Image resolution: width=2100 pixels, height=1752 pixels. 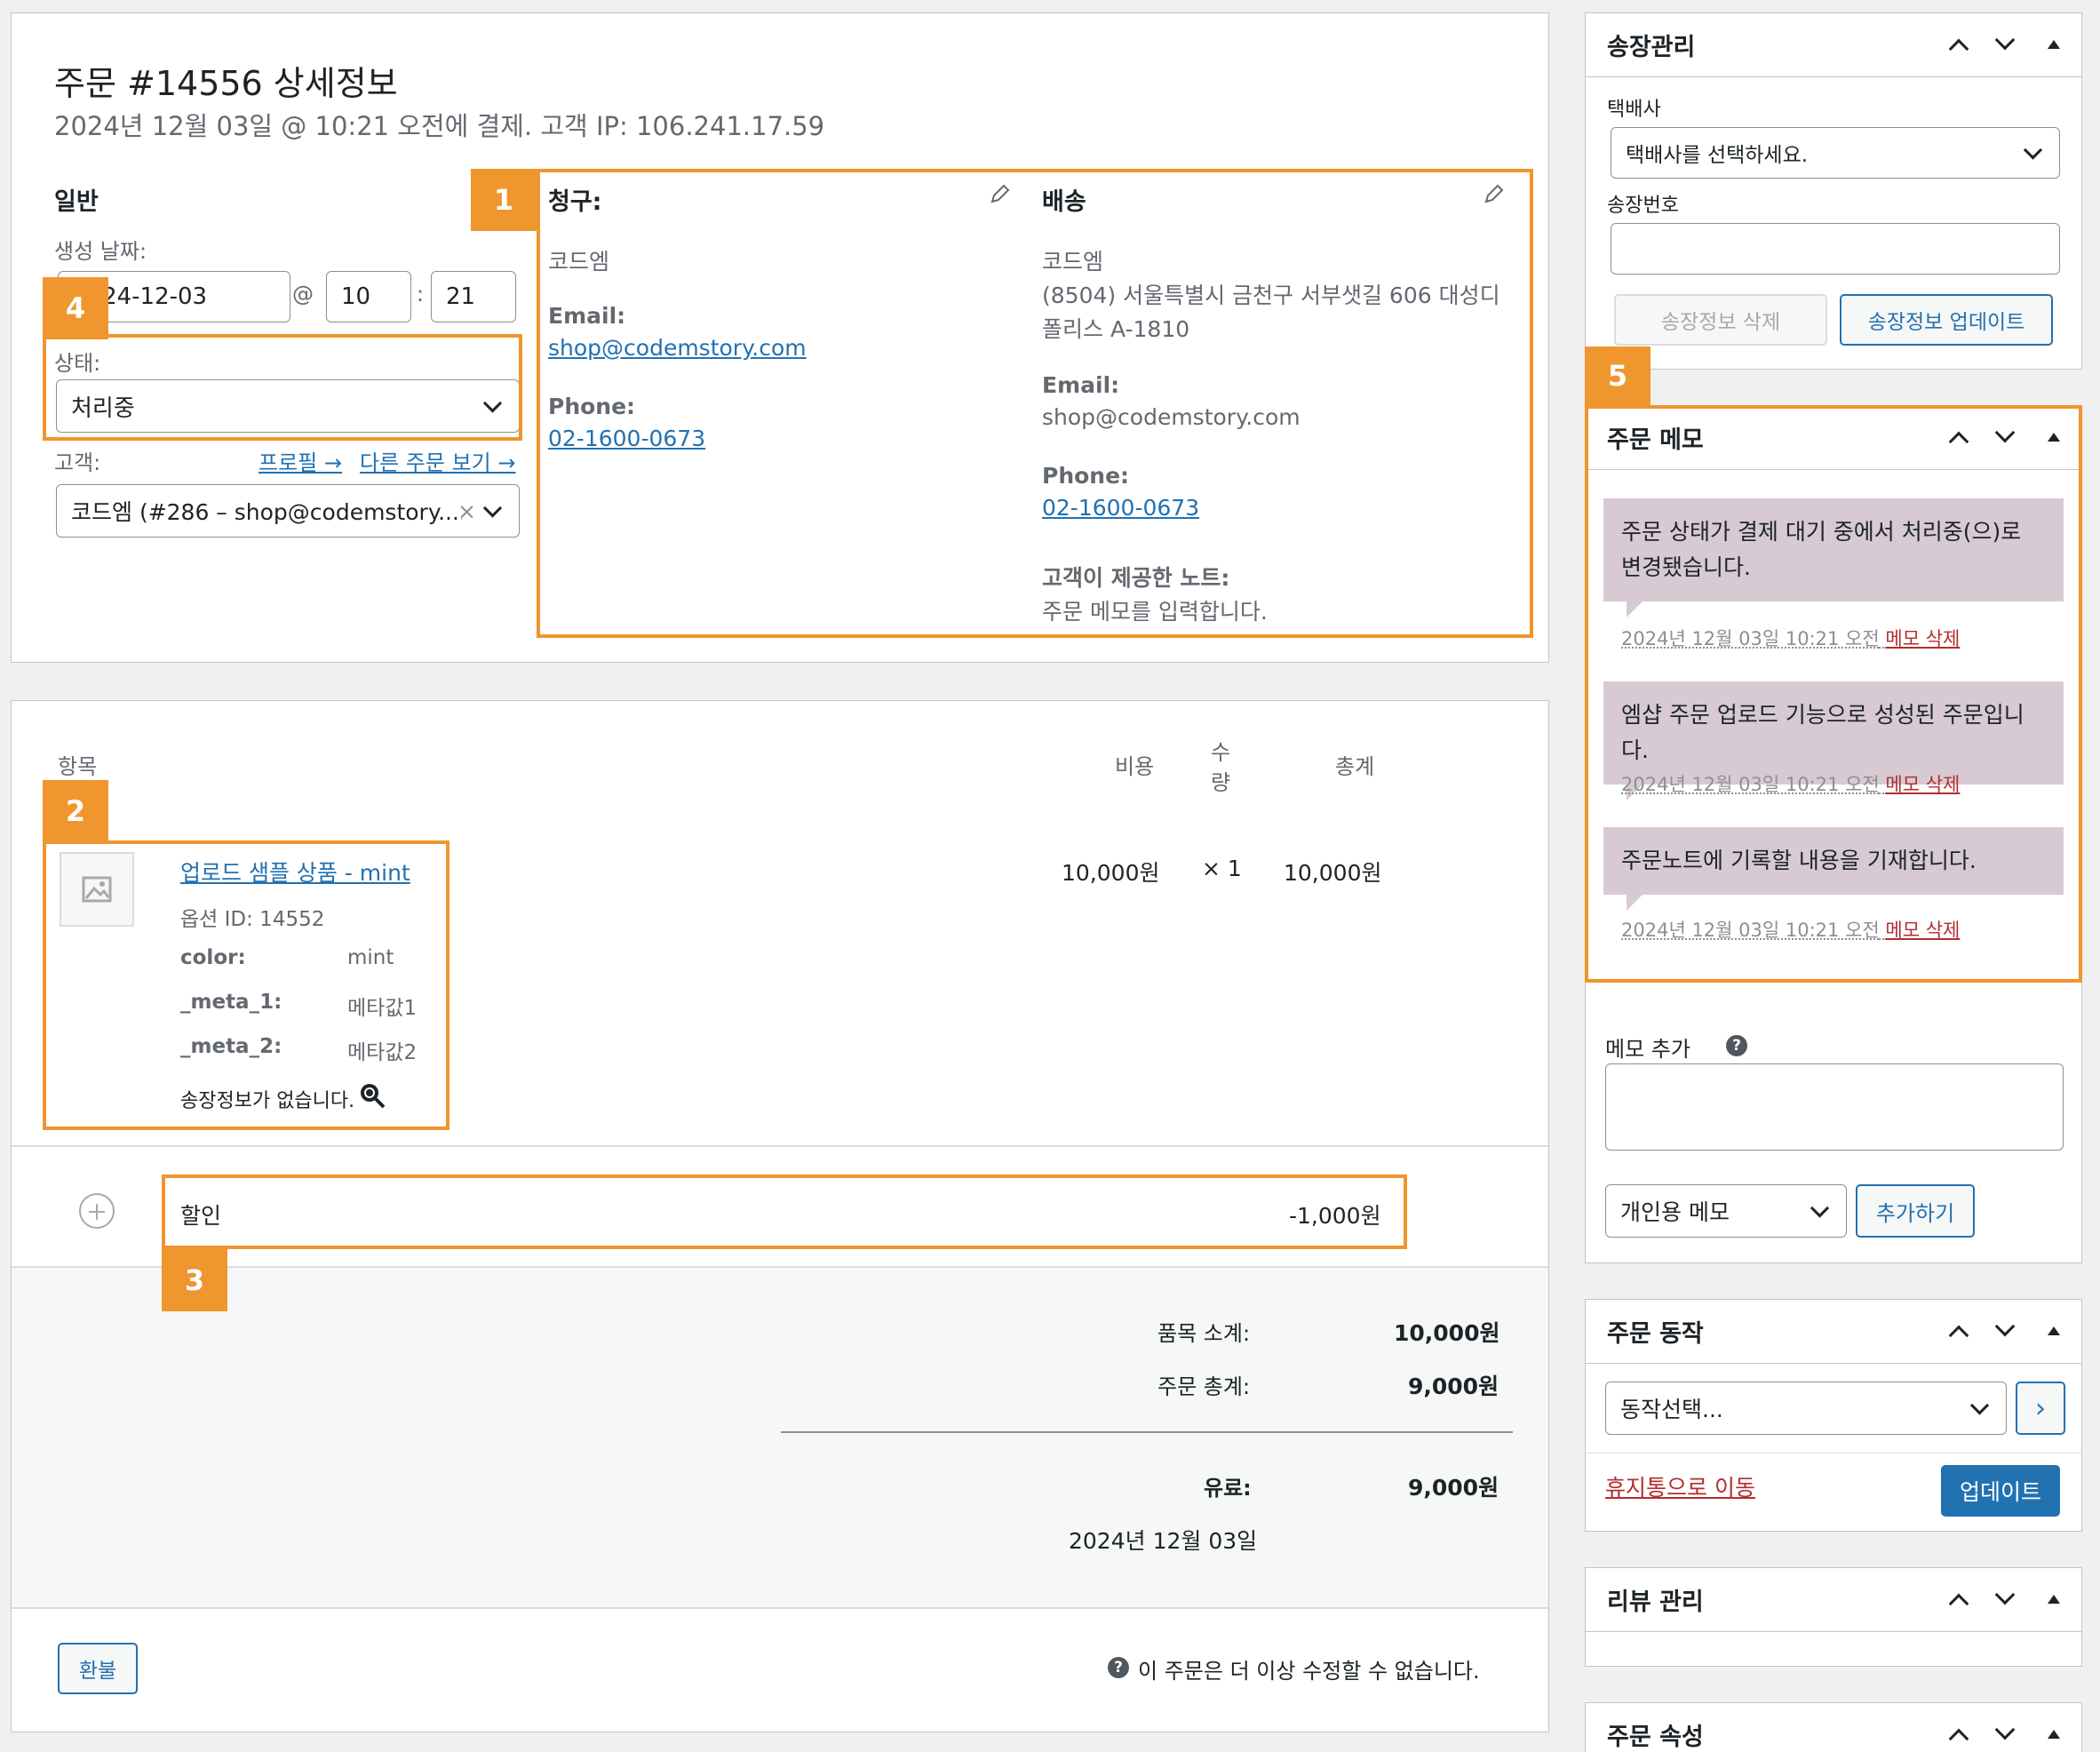 What do you see at coordinates (100, 251) in the screenshot?
I see `created-date-label: 생성 날짜:` at bounding box center [100, 251].